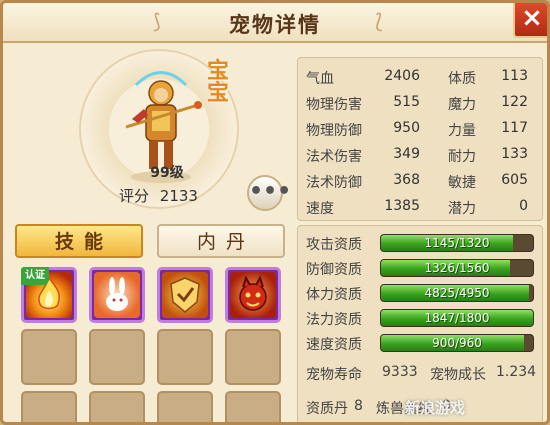  Describe the element at coordinates (523, 206) in the screenshot. I see `stat-value: 0` at that location.